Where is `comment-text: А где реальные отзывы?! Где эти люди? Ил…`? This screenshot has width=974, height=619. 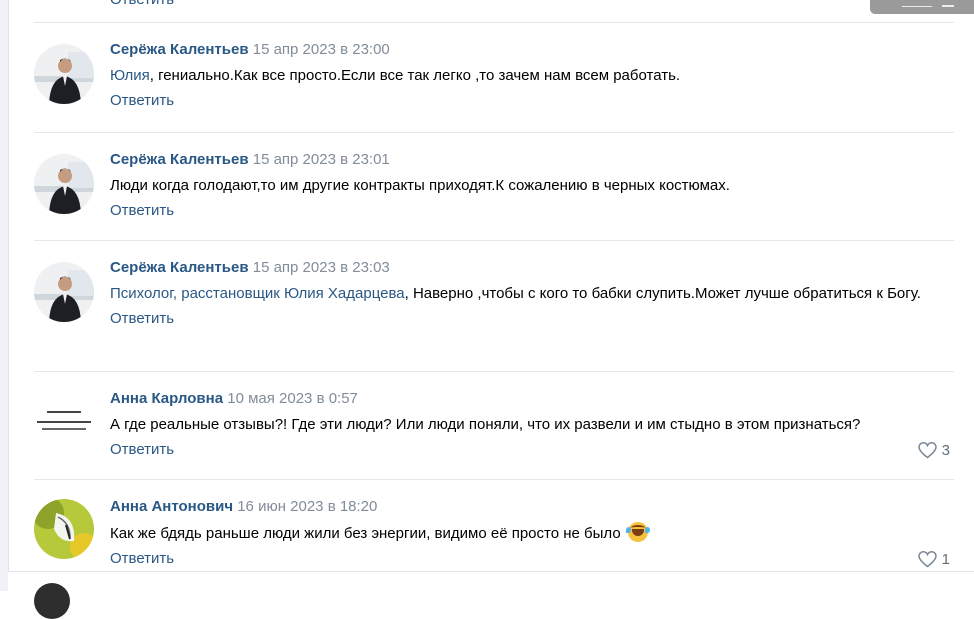 comment-text: А где реальные отзывы?! Где эти люди? Ил… is located at coordinates (485, 424).